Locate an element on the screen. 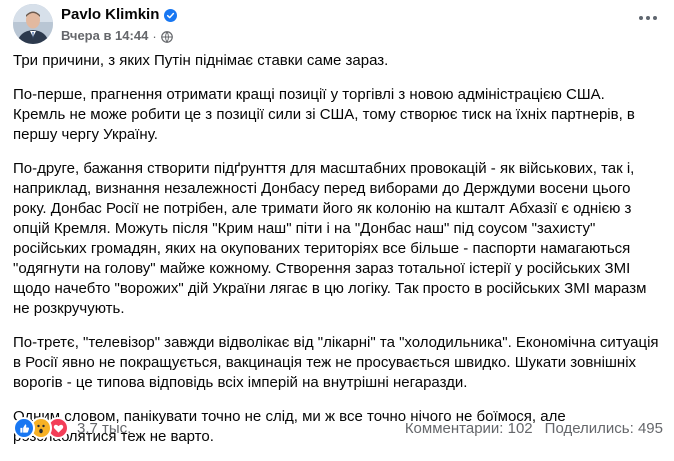 Image resolution: width=674 pixels, height=461 pixels. avatar-photo is located at coordinates (33, 24).